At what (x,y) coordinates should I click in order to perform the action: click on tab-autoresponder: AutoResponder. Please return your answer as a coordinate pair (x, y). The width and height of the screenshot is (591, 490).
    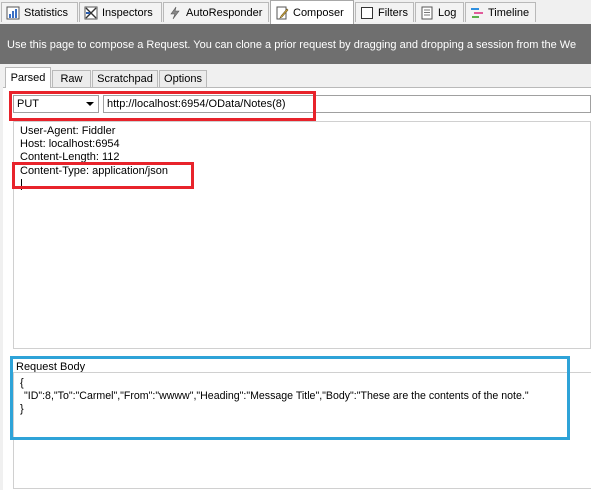
    Looking at the image, I should click on (216, 12).